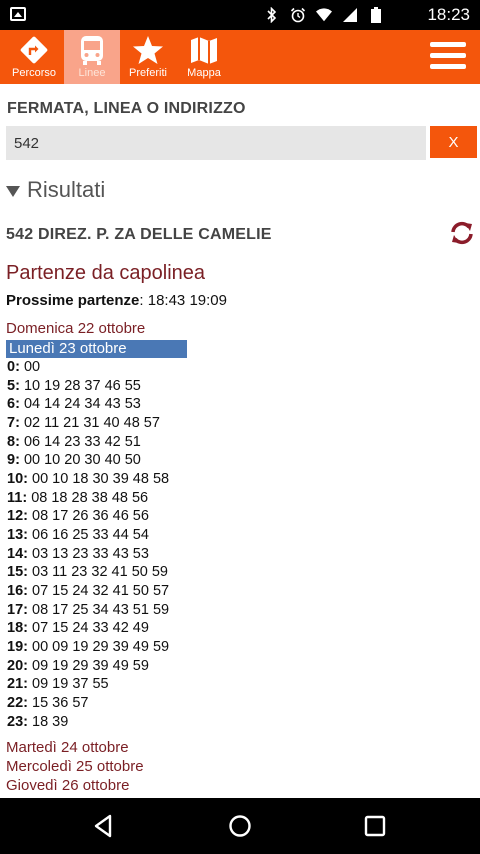 This screenshot has width=480, height=854. Describe the element at coordinates (17, 572) in the screenshot. I see `schedule-hour: 15:` at that location.